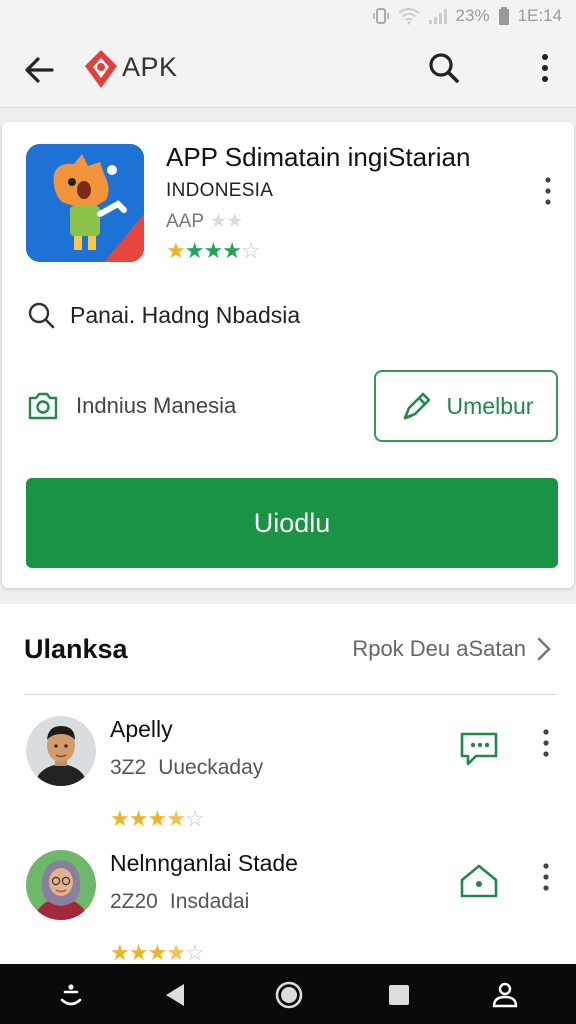 Image resolution: width=576 pixels, height=1024 pixels. What do you see at coordinates (76, 649) in the screenshot?
I see `reviews-title: Ulanksa` at bounding box center [76, 649].